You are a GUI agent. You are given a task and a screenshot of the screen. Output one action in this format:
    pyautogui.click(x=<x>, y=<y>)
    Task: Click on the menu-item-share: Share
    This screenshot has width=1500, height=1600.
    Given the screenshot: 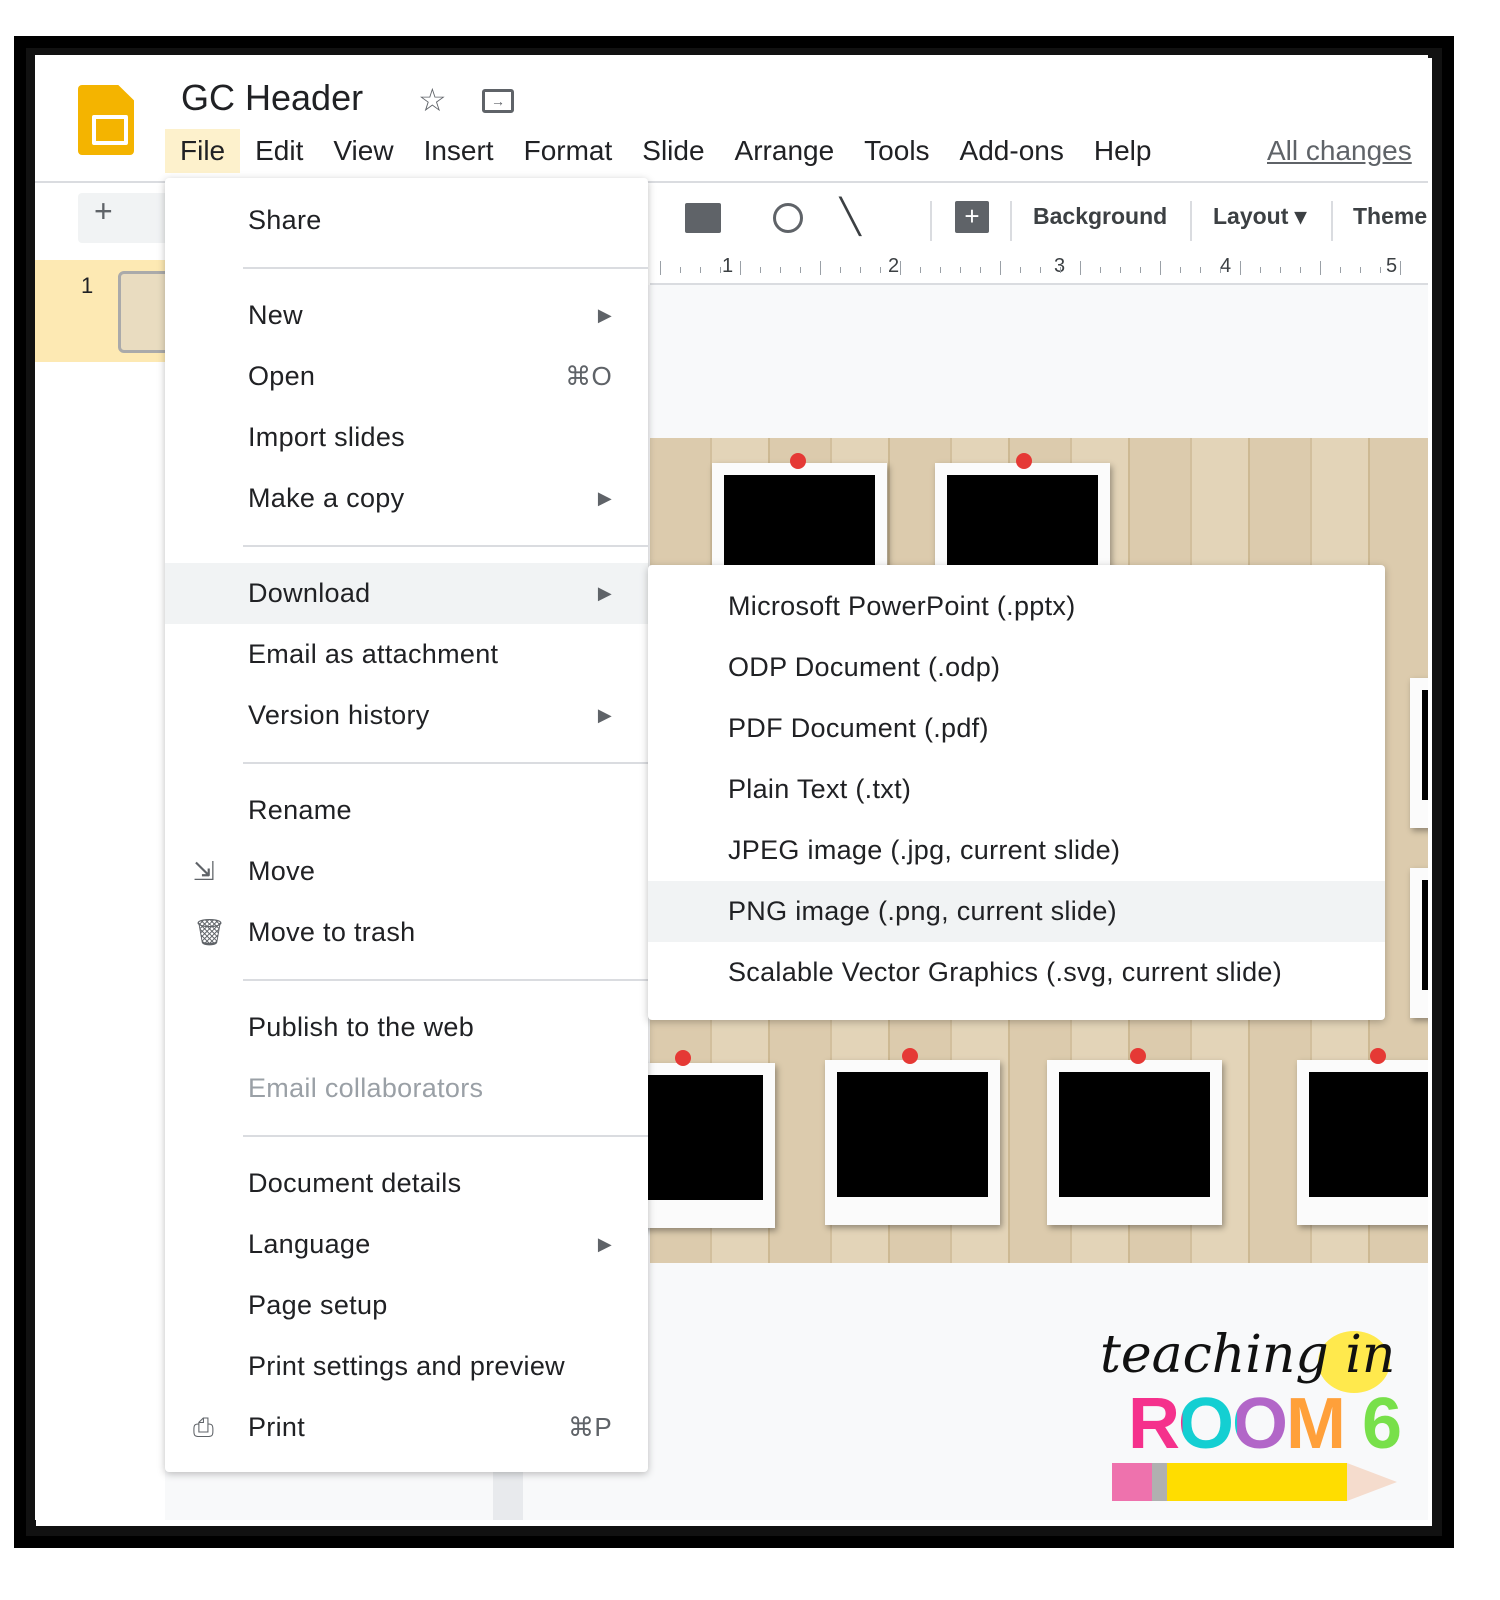 What is the action you would take?
    pyautogui.click(x=406, y=220)
    